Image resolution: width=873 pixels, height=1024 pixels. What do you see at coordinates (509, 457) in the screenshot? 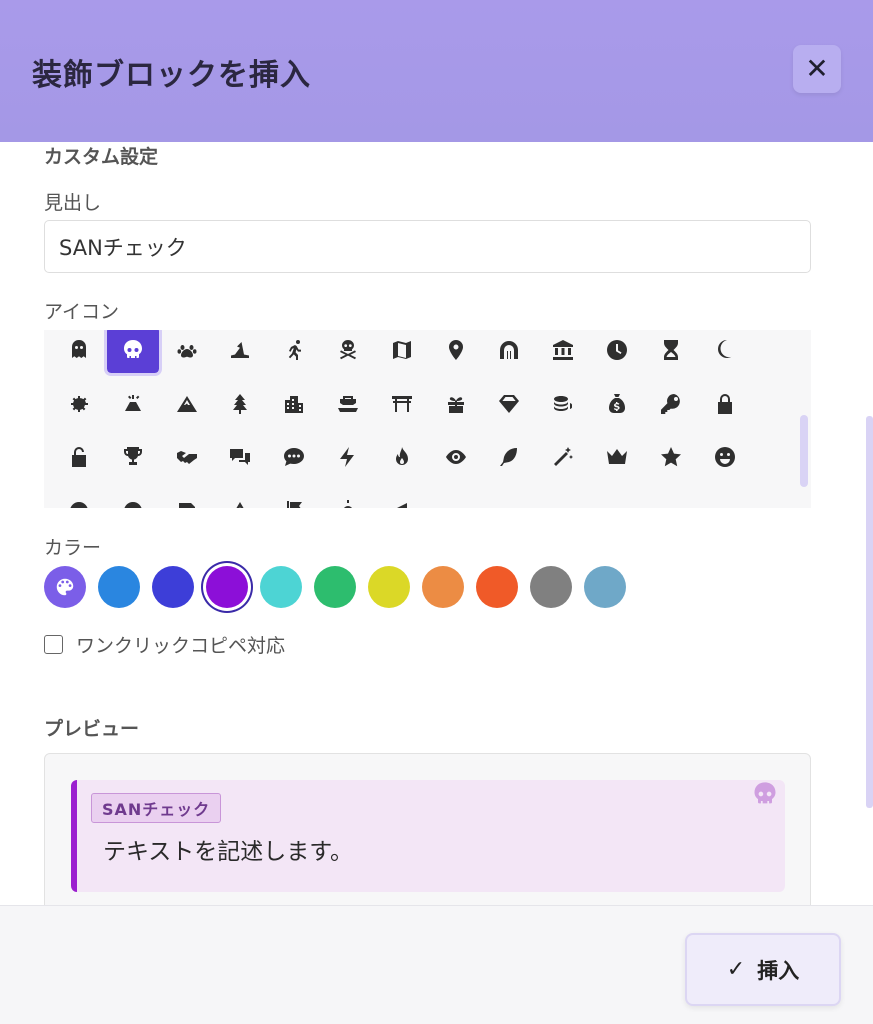
I see `feather-icon` at bounding box center [509, 457].